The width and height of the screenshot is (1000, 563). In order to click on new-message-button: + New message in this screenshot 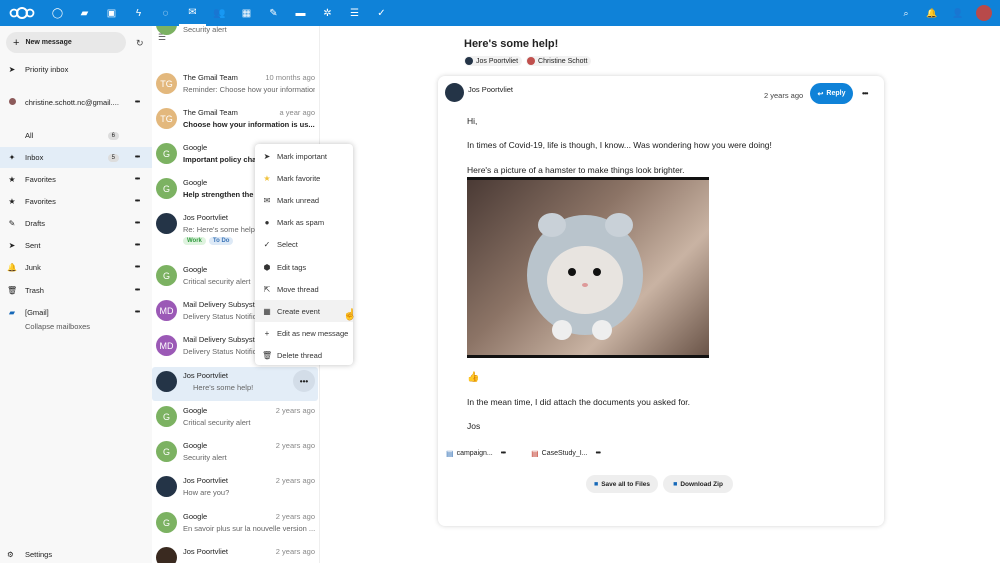, I will do `click(66, 42)`.